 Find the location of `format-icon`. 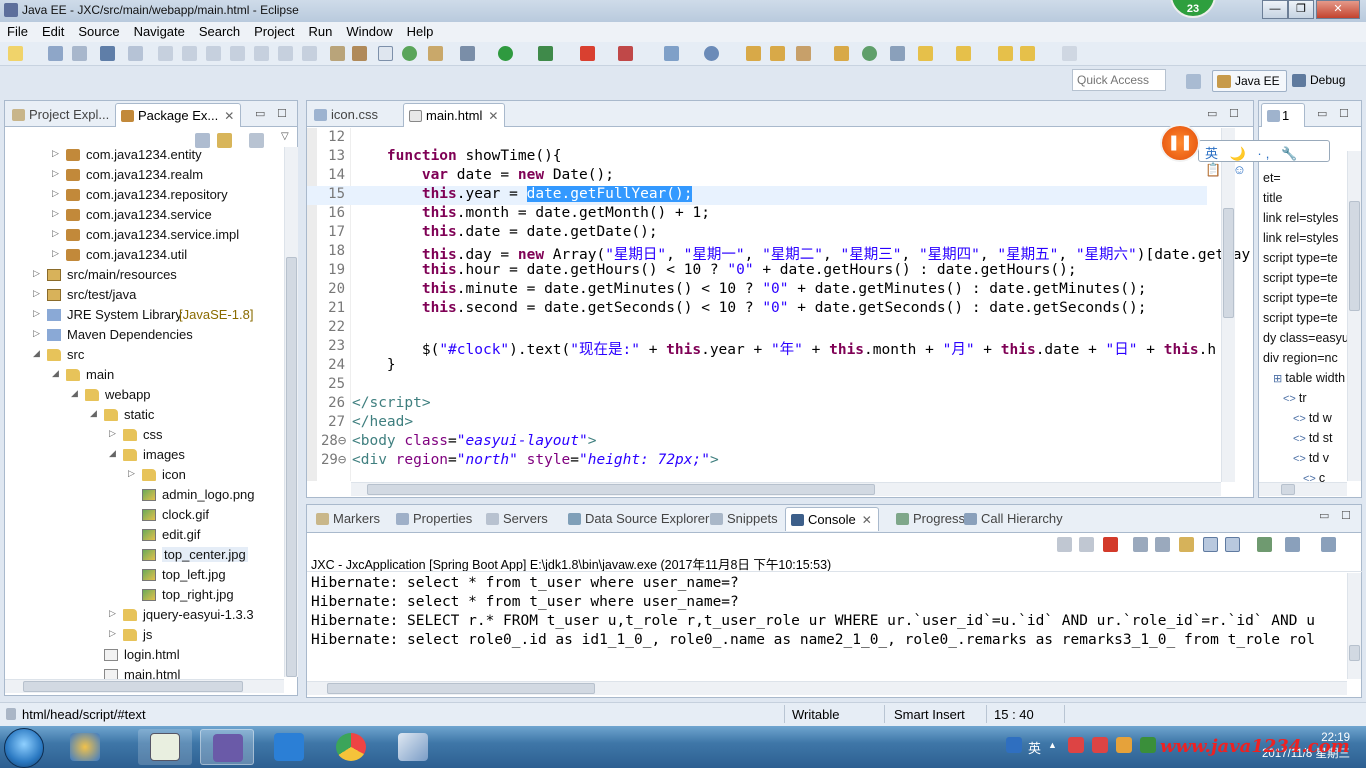

format-icon is located at coordinates (337, 53).